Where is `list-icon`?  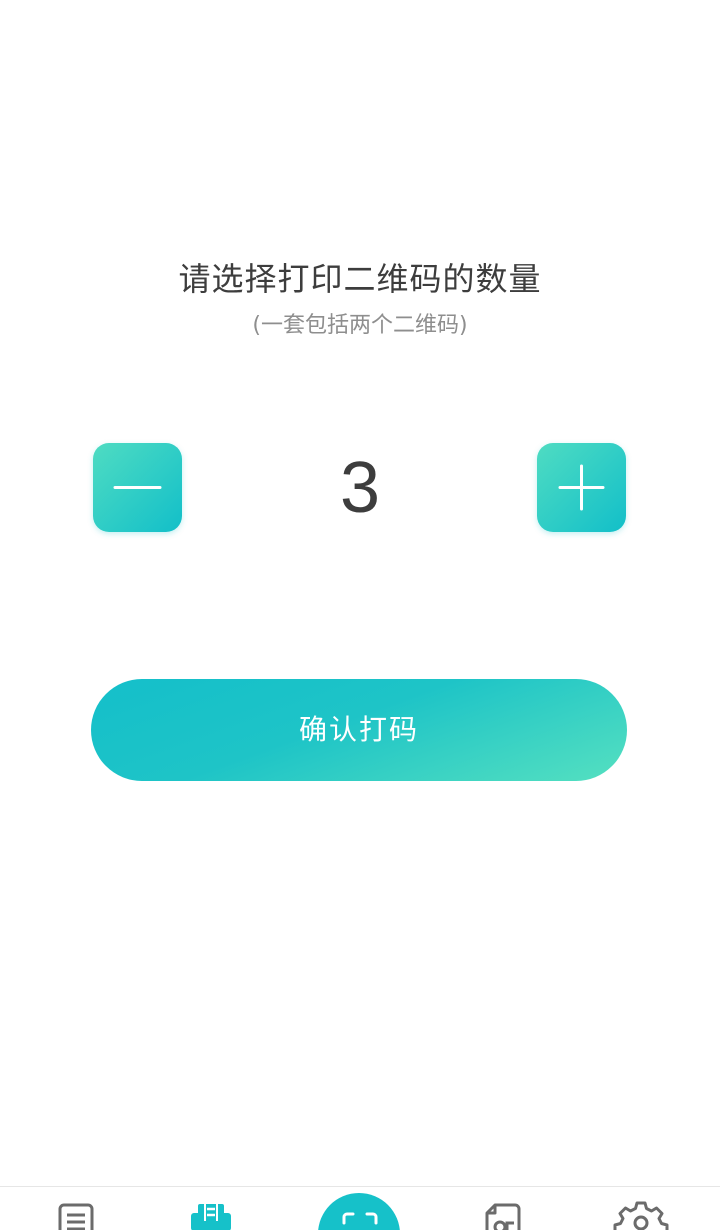
list-icon is located at coordinates (76, 1216).